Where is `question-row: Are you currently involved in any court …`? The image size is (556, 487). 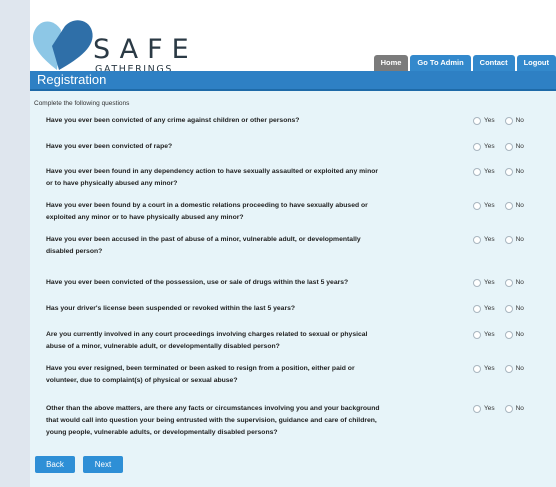
question-row: Are you currently involved in any court … is located at coordinates (299, 341).